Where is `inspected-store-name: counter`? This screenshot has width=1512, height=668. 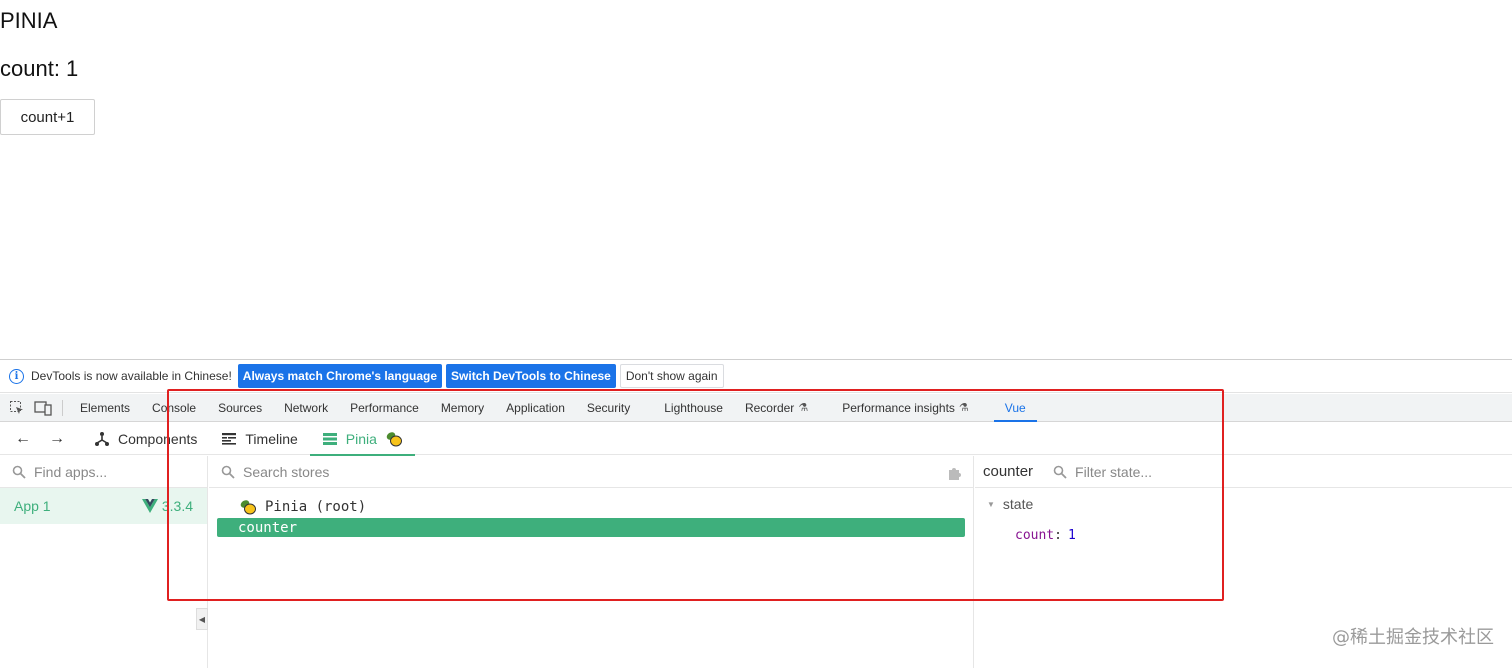
inspected-store-name: counter is located at coordinates (1008, 471).